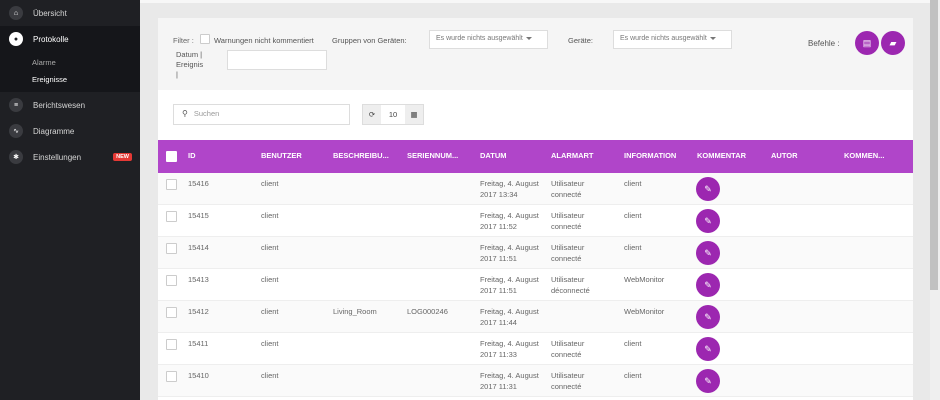 The height and width of the screenshot is (400, 940). I want to click on home-icon: ⌂, so click(16, 13).